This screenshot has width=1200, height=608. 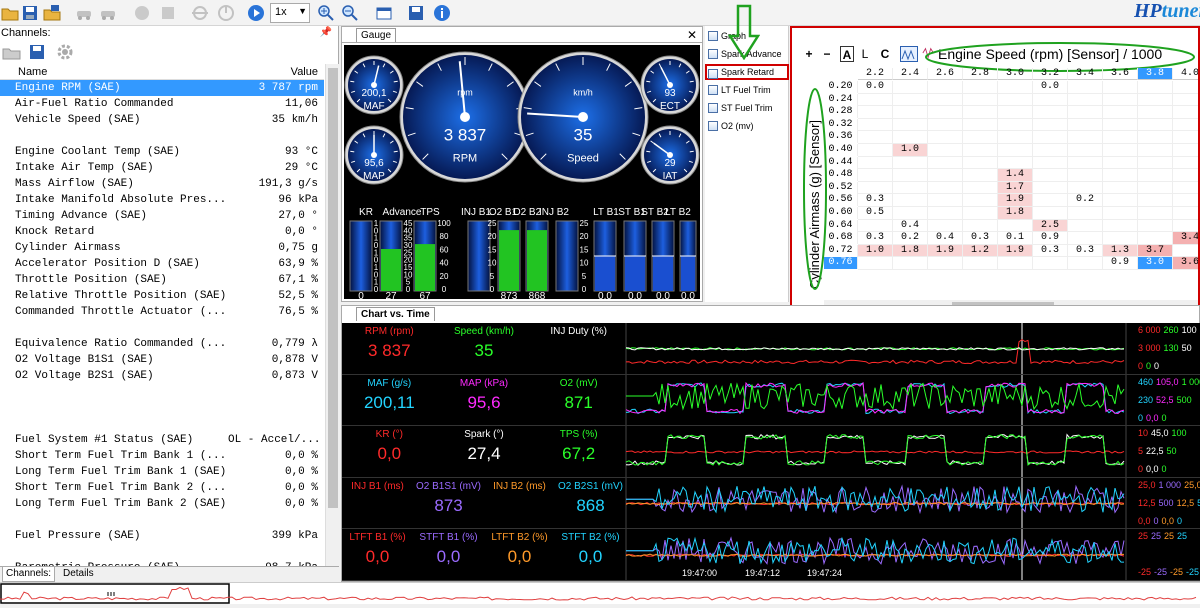 I want to click on row-header: 0.28, so click(x=841, y=112).